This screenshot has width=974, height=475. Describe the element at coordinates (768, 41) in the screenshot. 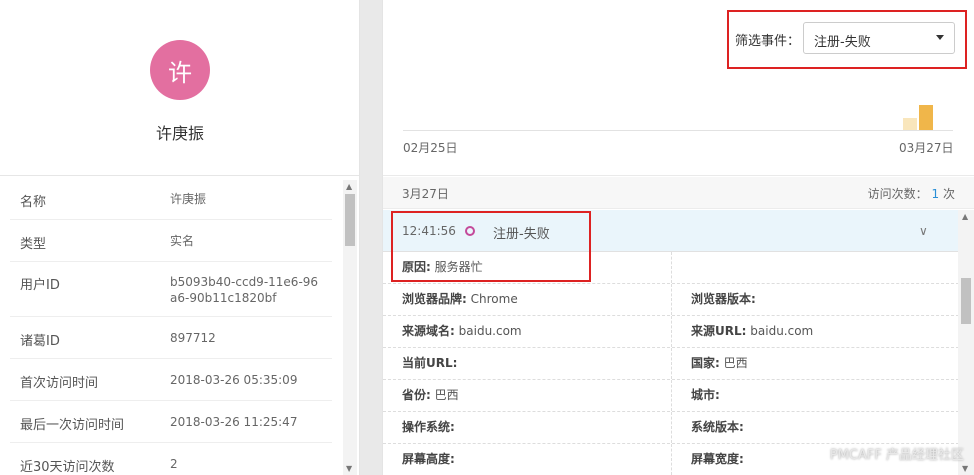

I see `filter-label: 筛选事件：` at that location.